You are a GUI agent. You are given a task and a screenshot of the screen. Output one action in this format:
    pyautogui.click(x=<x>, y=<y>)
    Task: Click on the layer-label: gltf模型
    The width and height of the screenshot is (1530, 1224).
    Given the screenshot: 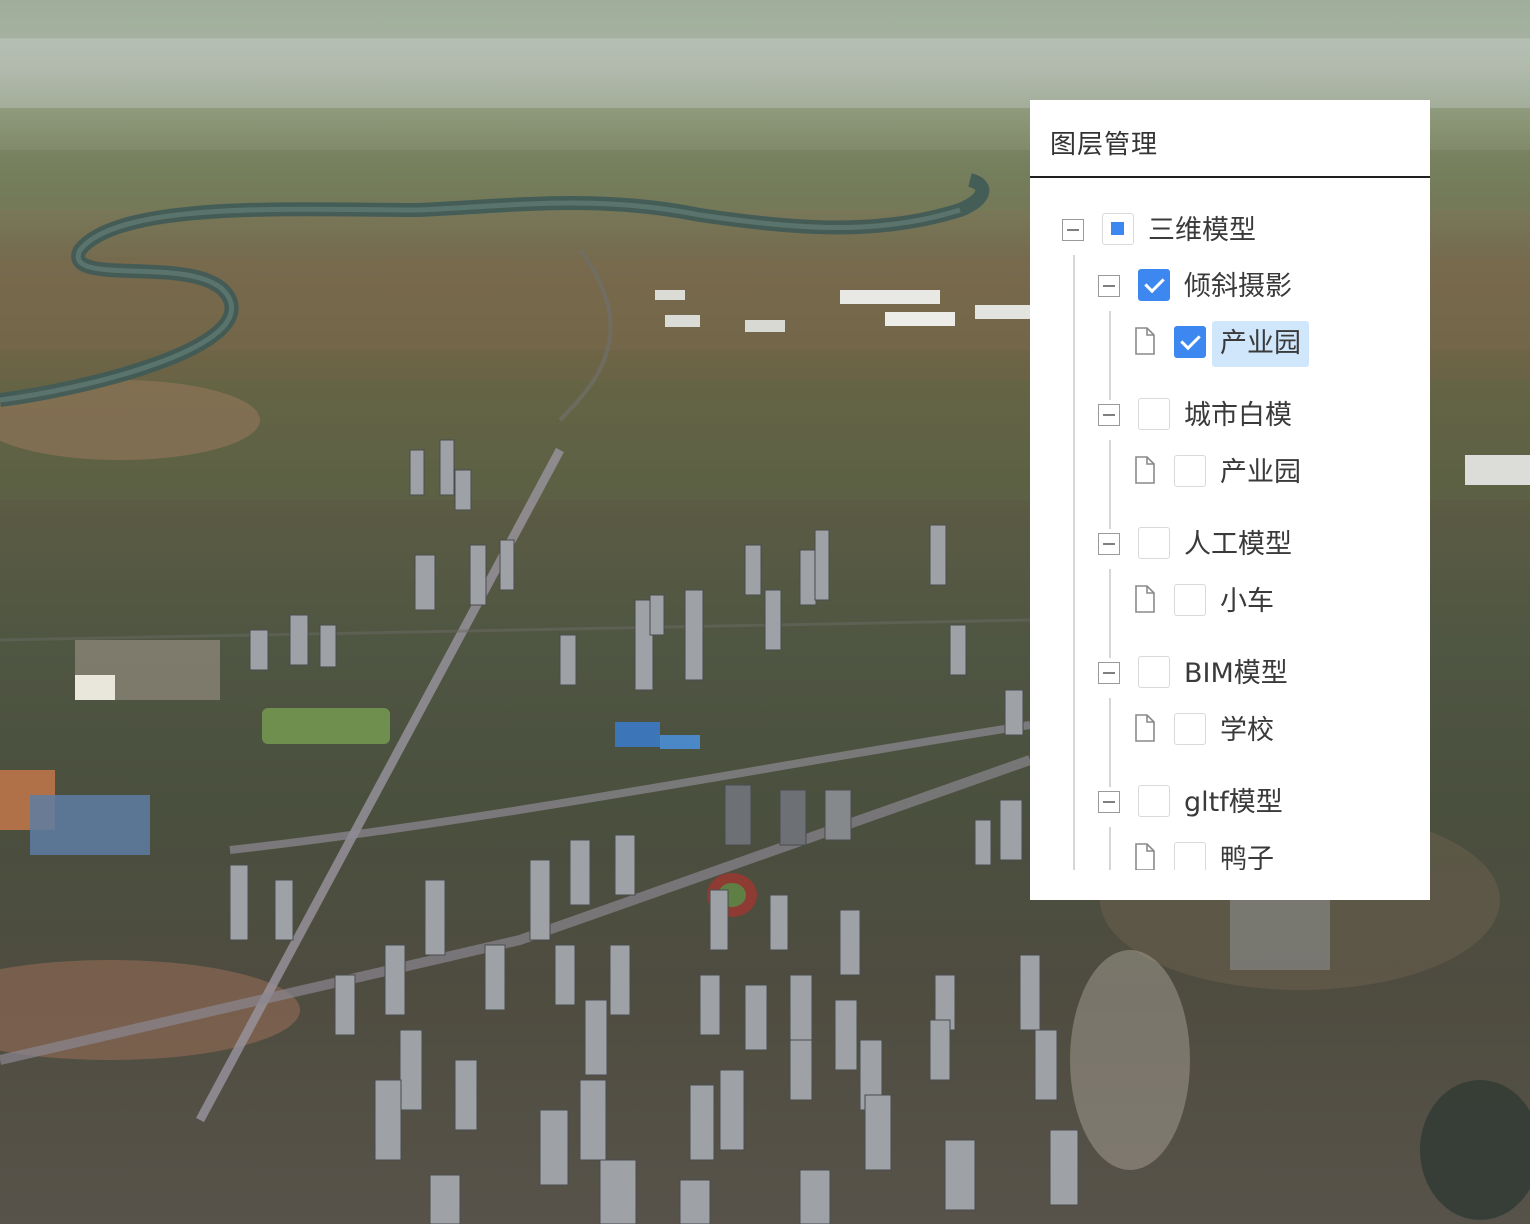 What is the action you would take?
    pyautogui.click(x=1233, y=803)
    